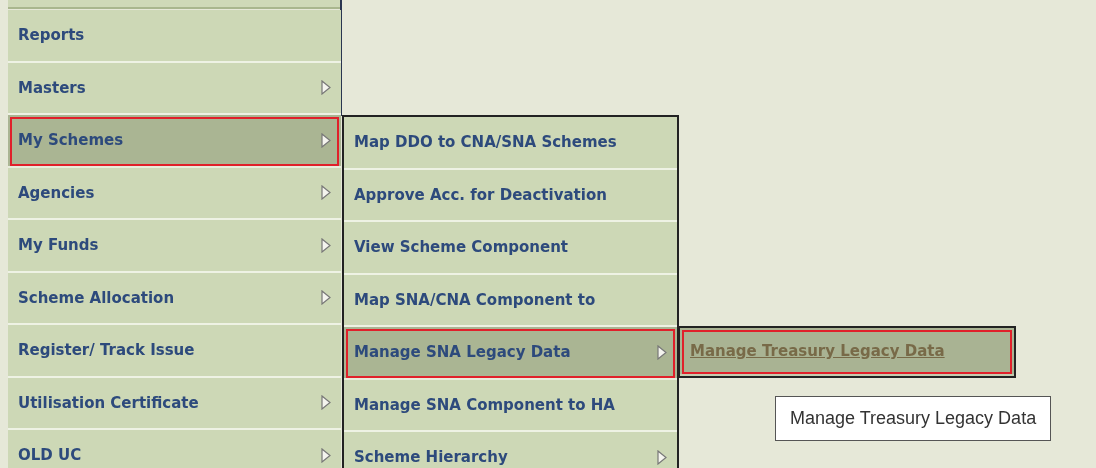 The image size is (1096, 468). What do you see at coordinates (510, 248) in the screenshot?
I see `menu-item: View Scheme Component` at bounding box center [510, 248].